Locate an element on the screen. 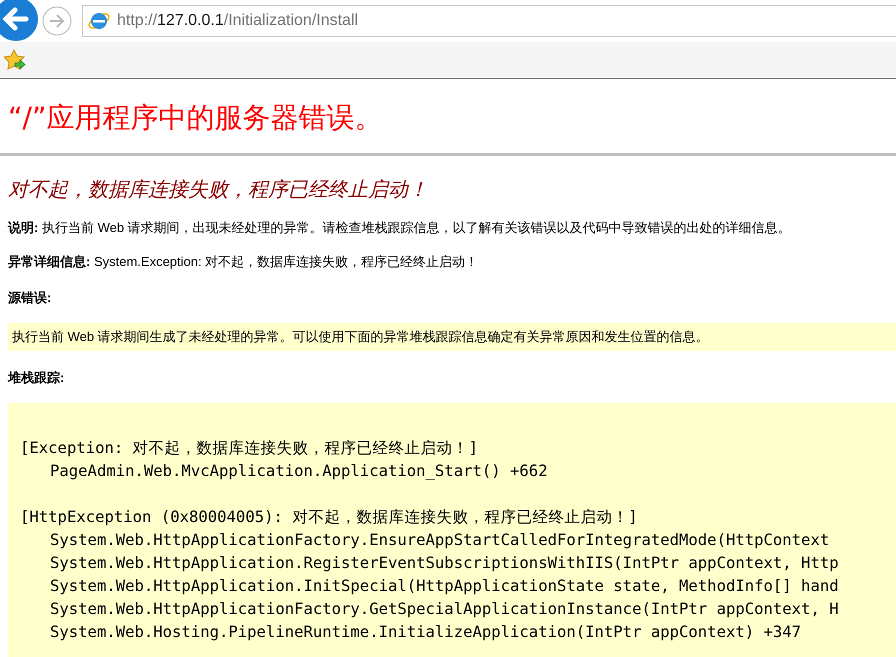 The height and width of the screenshot is (657, 896). error-message: 对不起，数据库连接失败，程序已经终止启动！ is located at coordinates (218, 189).